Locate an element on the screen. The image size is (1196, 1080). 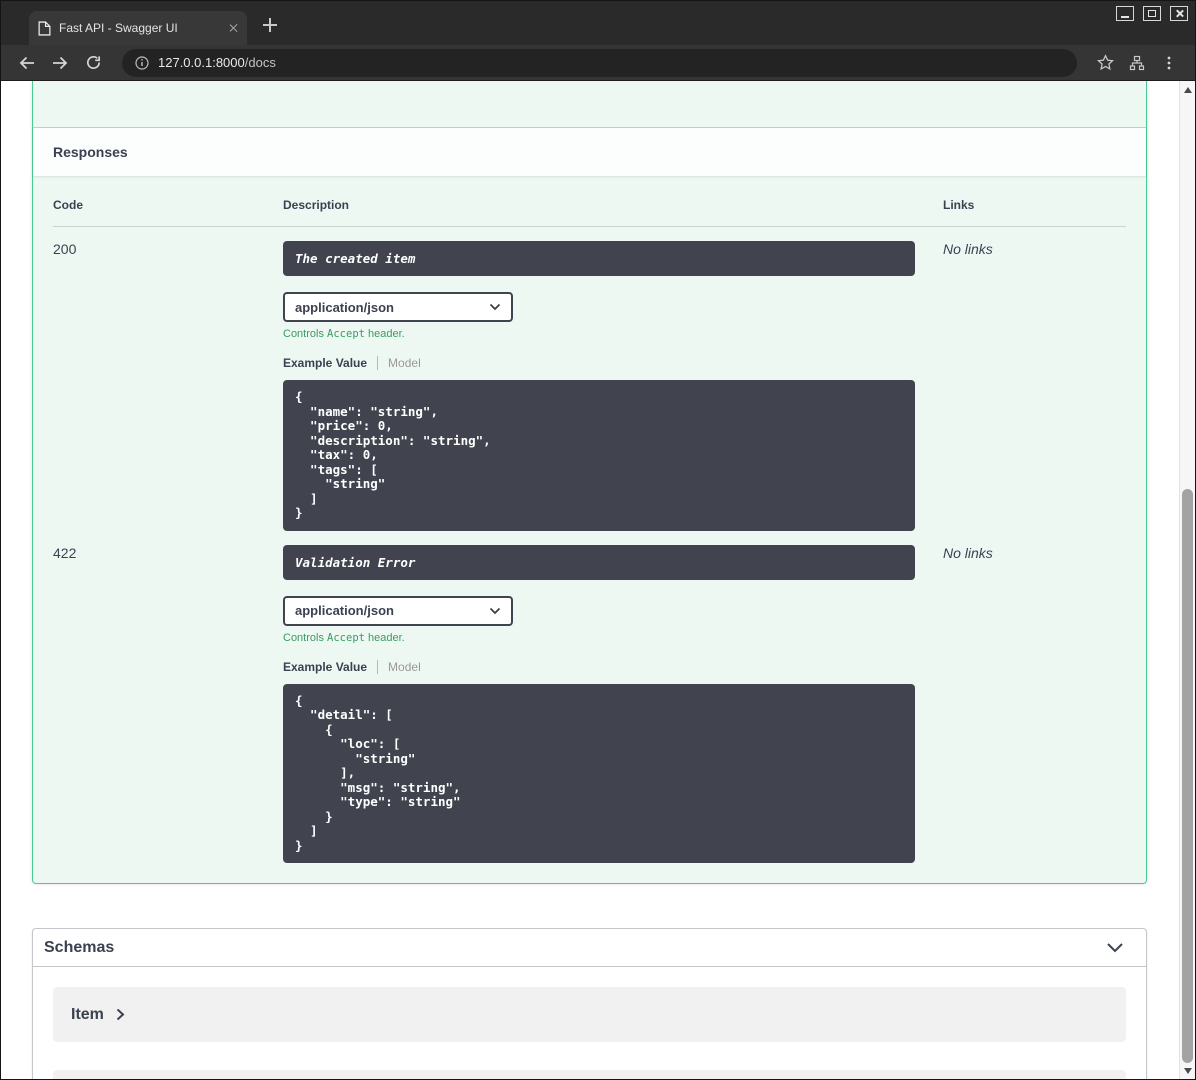
star-icon is located at coordinates (1105, 62).